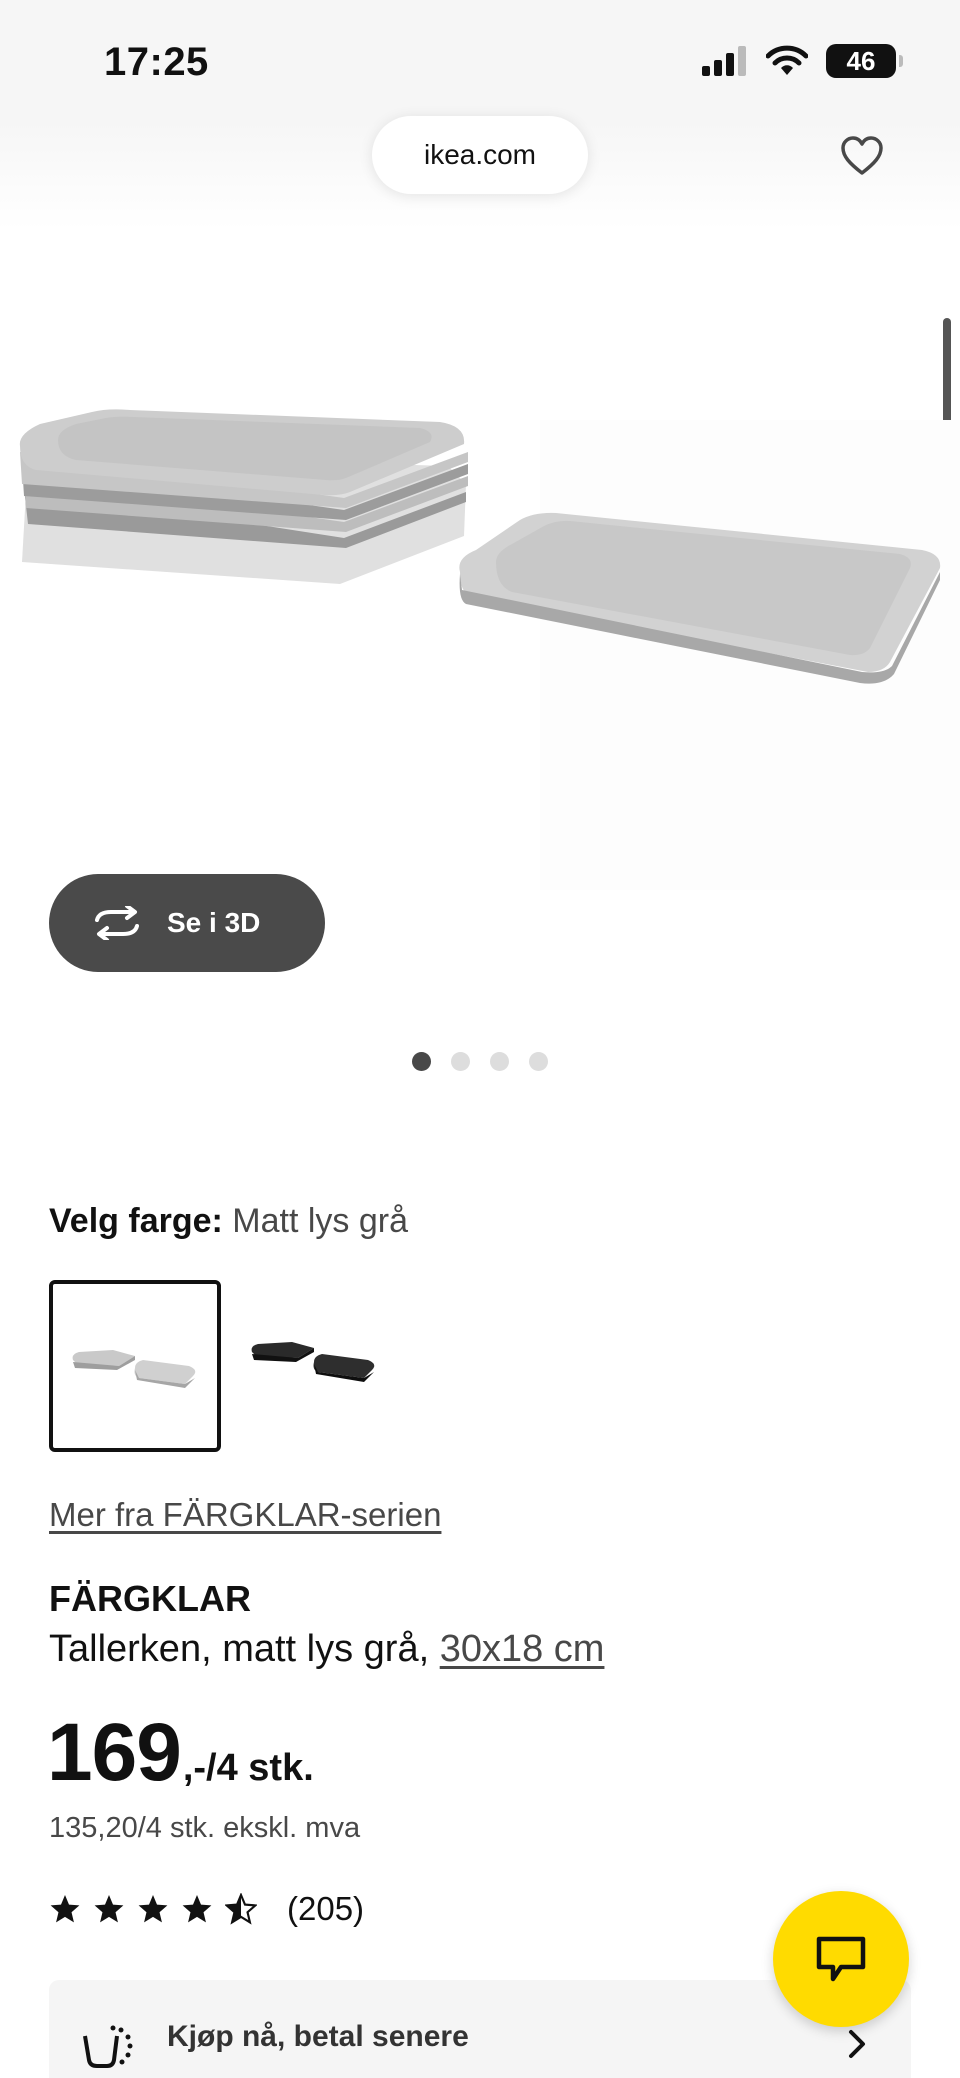 Image resolution: width=960 pixels, height=2078 pixels. Describe the element at coordinates (480, 155) in the screenshot. I see `url-bar: ikea.com` at that location.